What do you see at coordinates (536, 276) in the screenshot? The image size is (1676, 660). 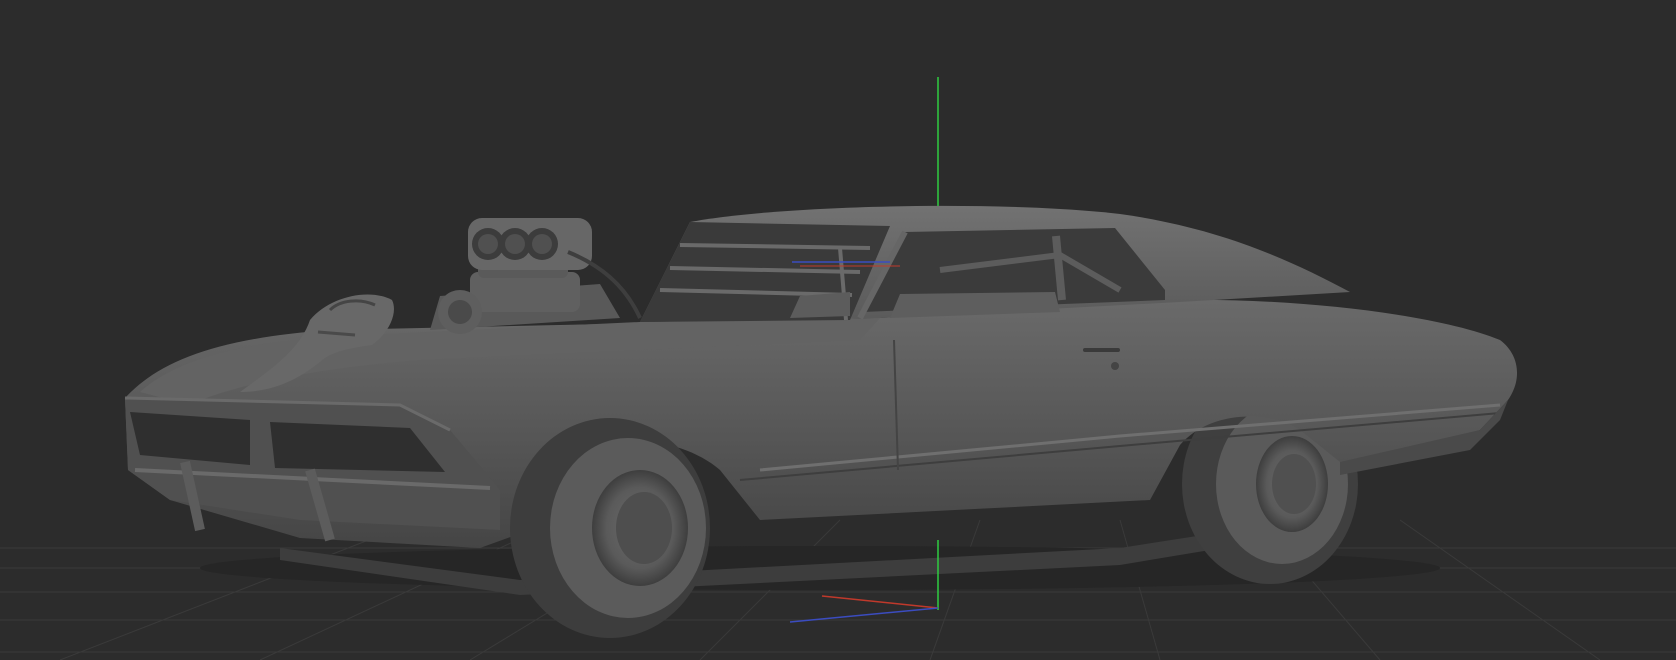 I see `engine-blower` at bounding box center [536, 276].